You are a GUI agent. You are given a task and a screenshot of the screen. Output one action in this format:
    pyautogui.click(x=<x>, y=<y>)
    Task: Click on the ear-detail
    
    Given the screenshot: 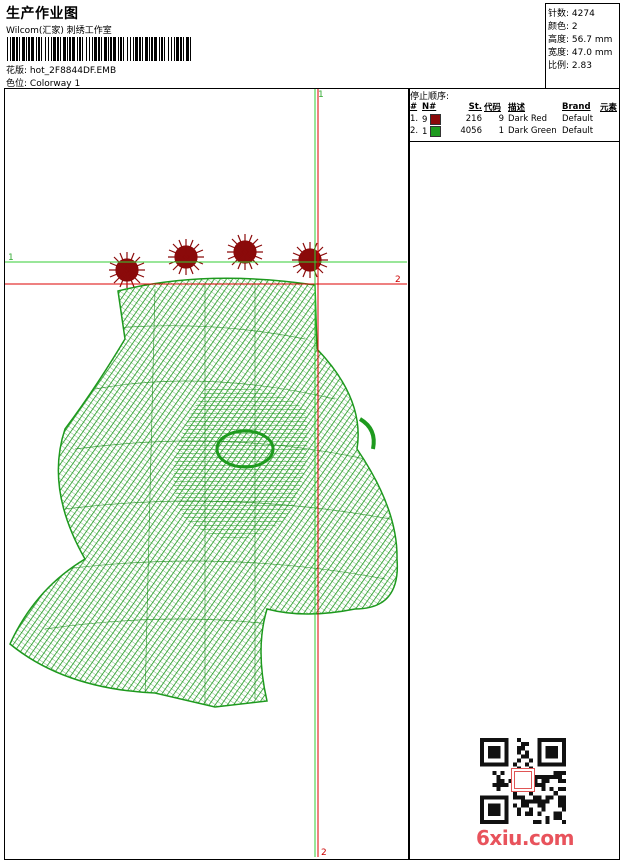 What is the action you would take?
    pyautogui.click(x=367, y=433)
    